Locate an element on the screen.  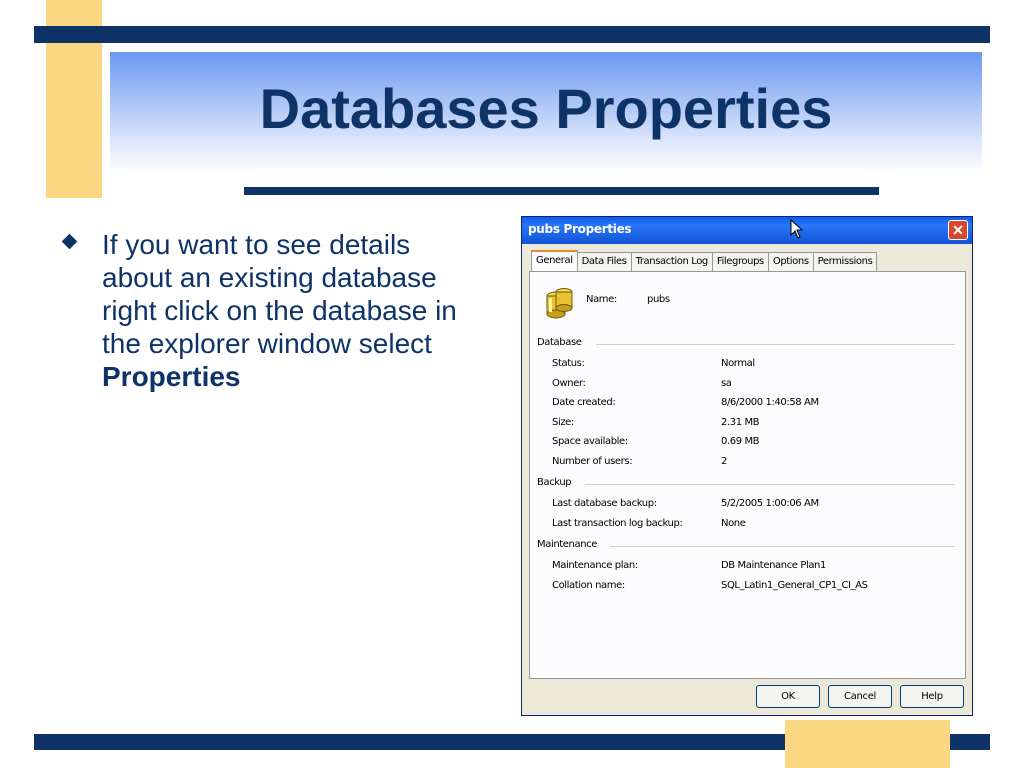
property-value: Normal is located at coordinates (738, 363).